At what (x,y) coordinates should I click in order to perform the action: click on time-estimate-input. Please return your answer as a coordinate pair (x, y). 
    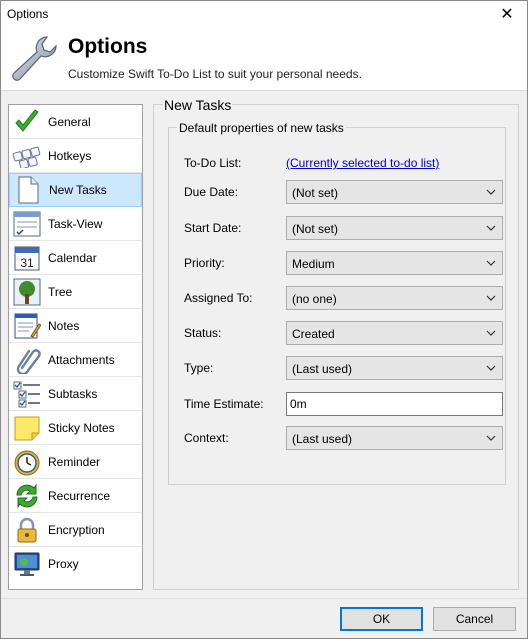
    Looking at the image, I should click on (394, 404).